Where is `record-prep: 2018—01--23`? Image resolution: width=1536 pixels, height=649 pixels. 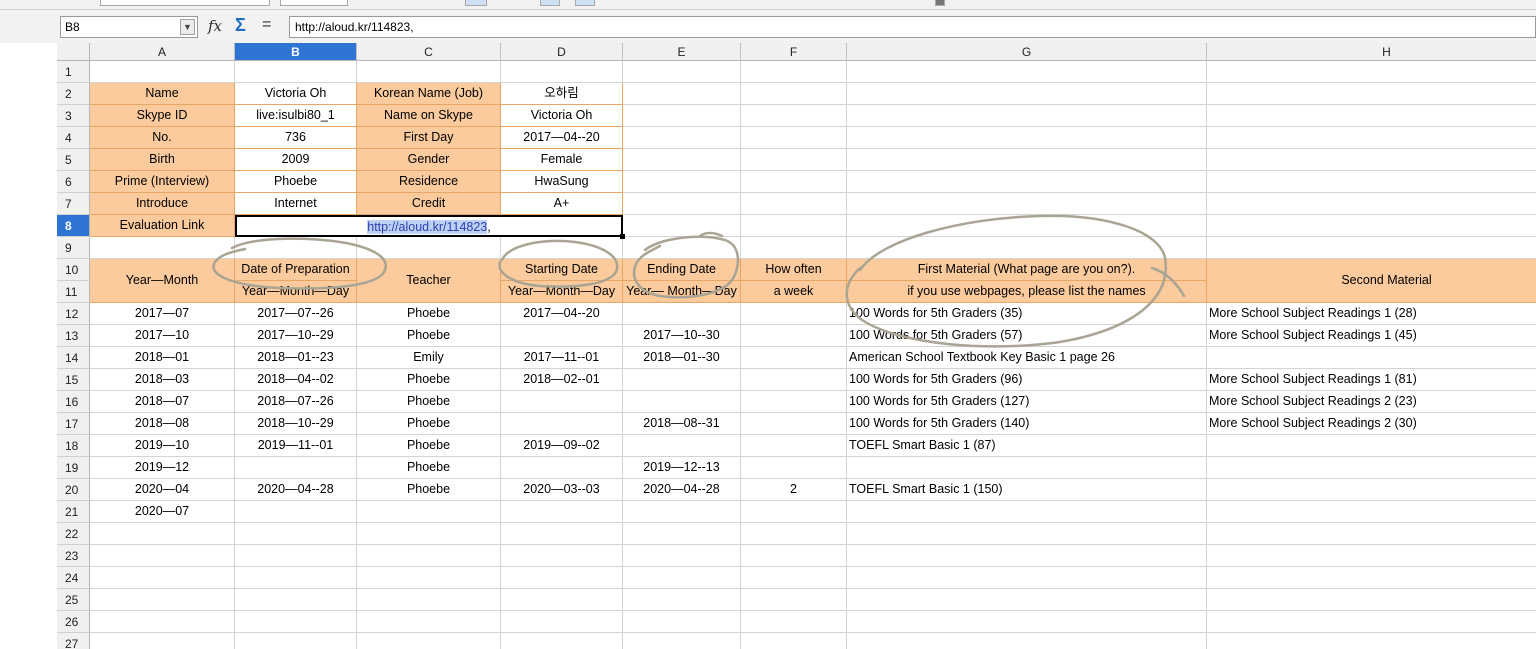
record-prep: 2018—01--23 is located at coordinates (296, 358).